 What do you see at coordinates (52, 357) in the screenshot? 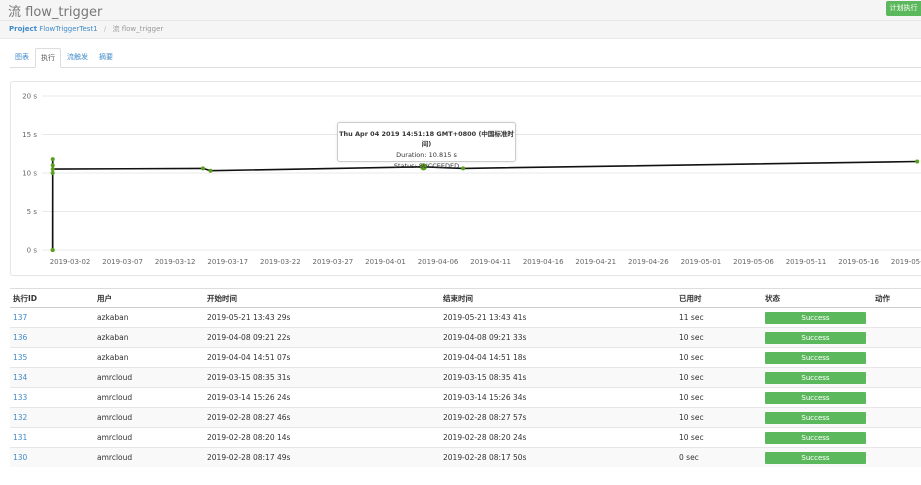
I see `execution-id-link: 135` at bounding box center [52, 357].